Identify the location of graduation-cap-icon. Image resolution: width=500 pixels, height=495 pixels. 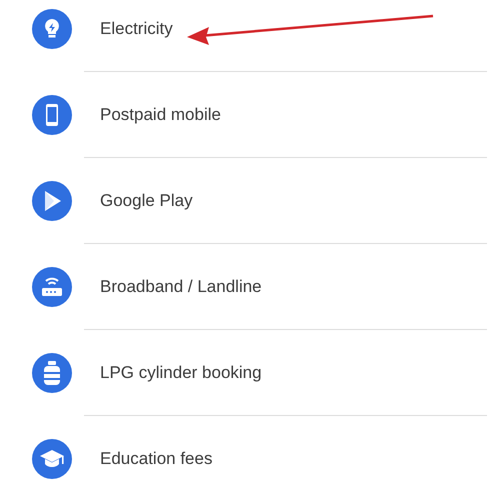
(52, 459).